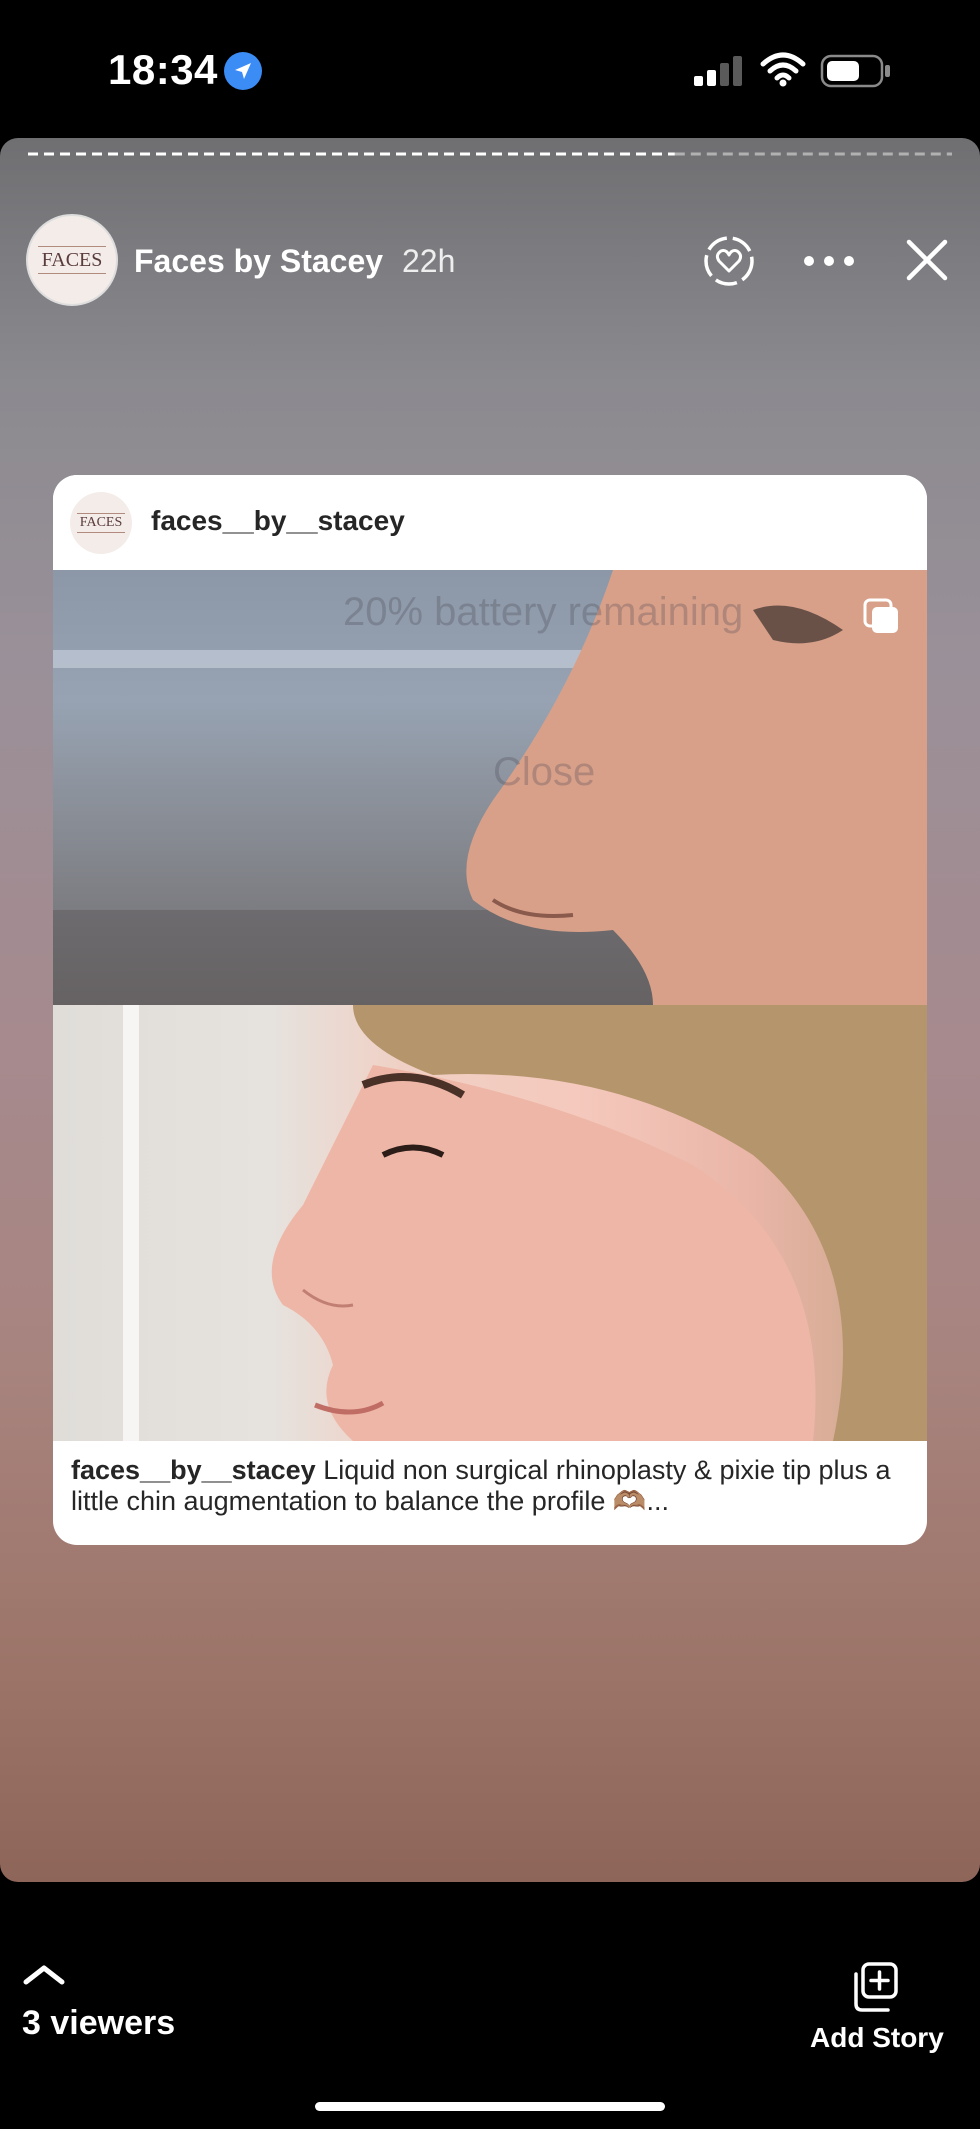 Image resolution: width=980 pixels, height=2129 pixels. I want to click on close-icon, so click(927, 261).